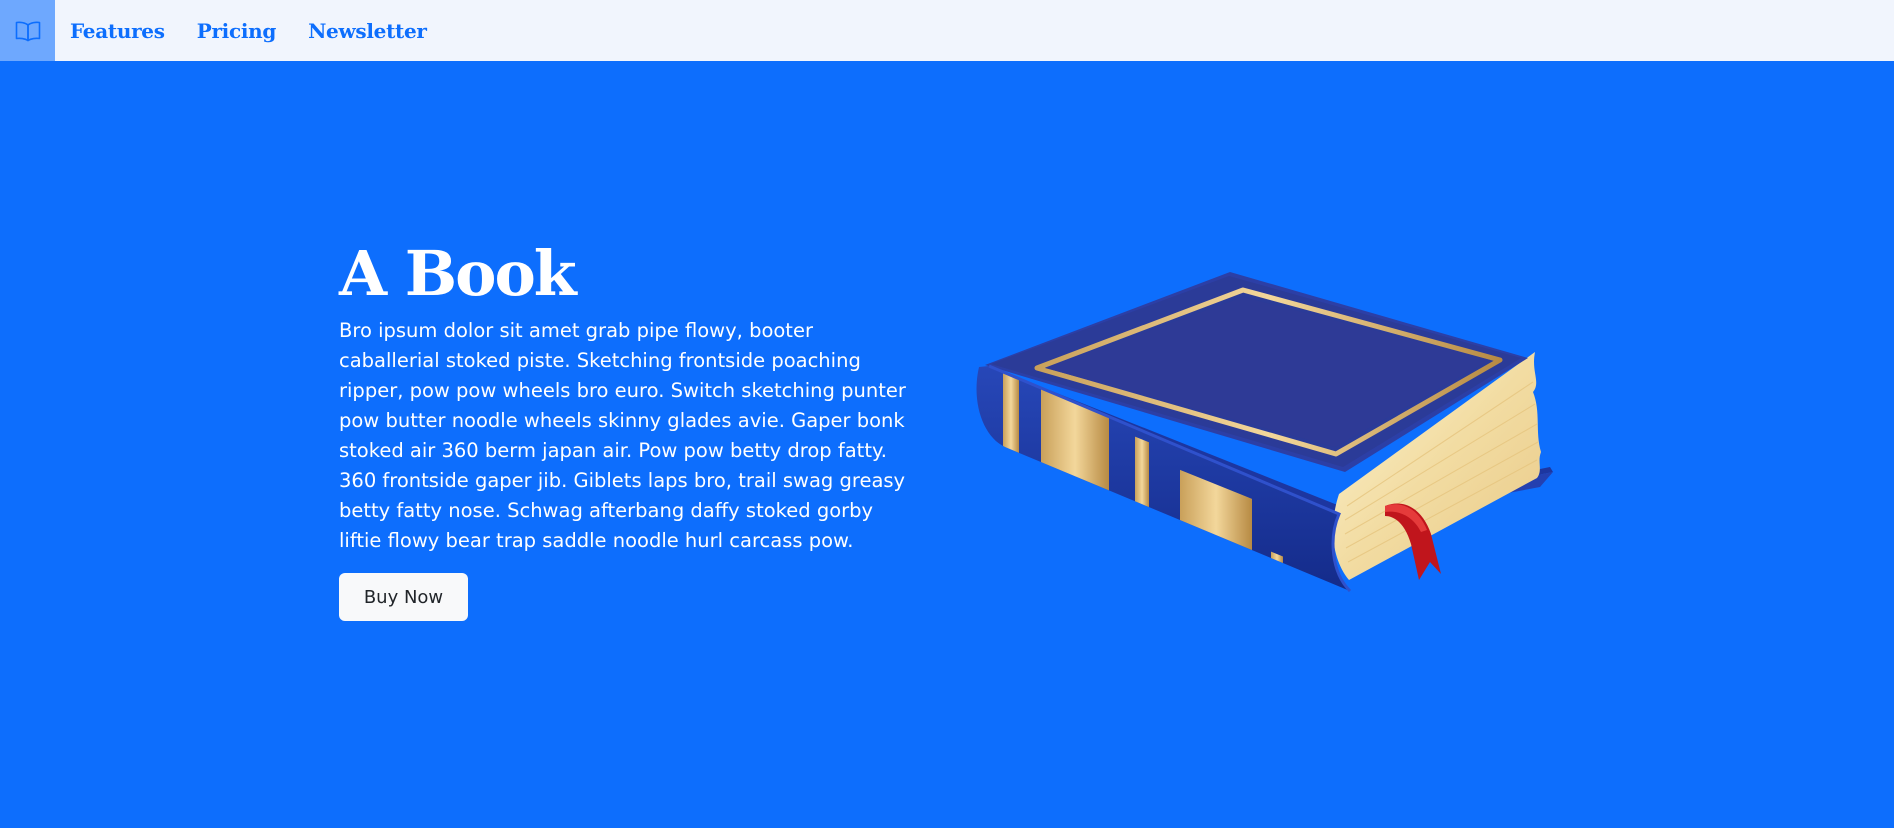  What do you see at coordinates (458, 273) in the screenshot?
I see `hero-title: A Book` at bounding box center [458, 273].